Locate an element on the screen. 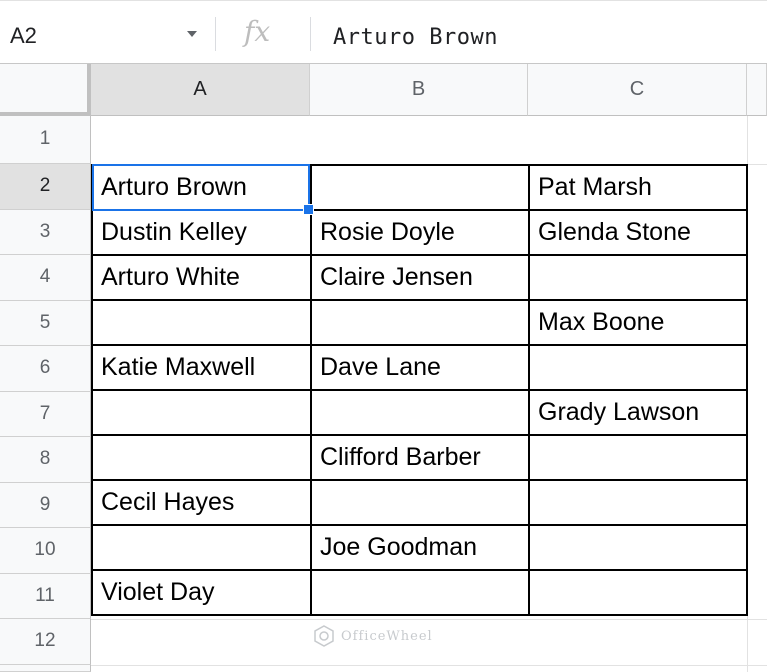 This screenshot has height=672, width=767. cell-b11 is located at coordinates (420, 592).